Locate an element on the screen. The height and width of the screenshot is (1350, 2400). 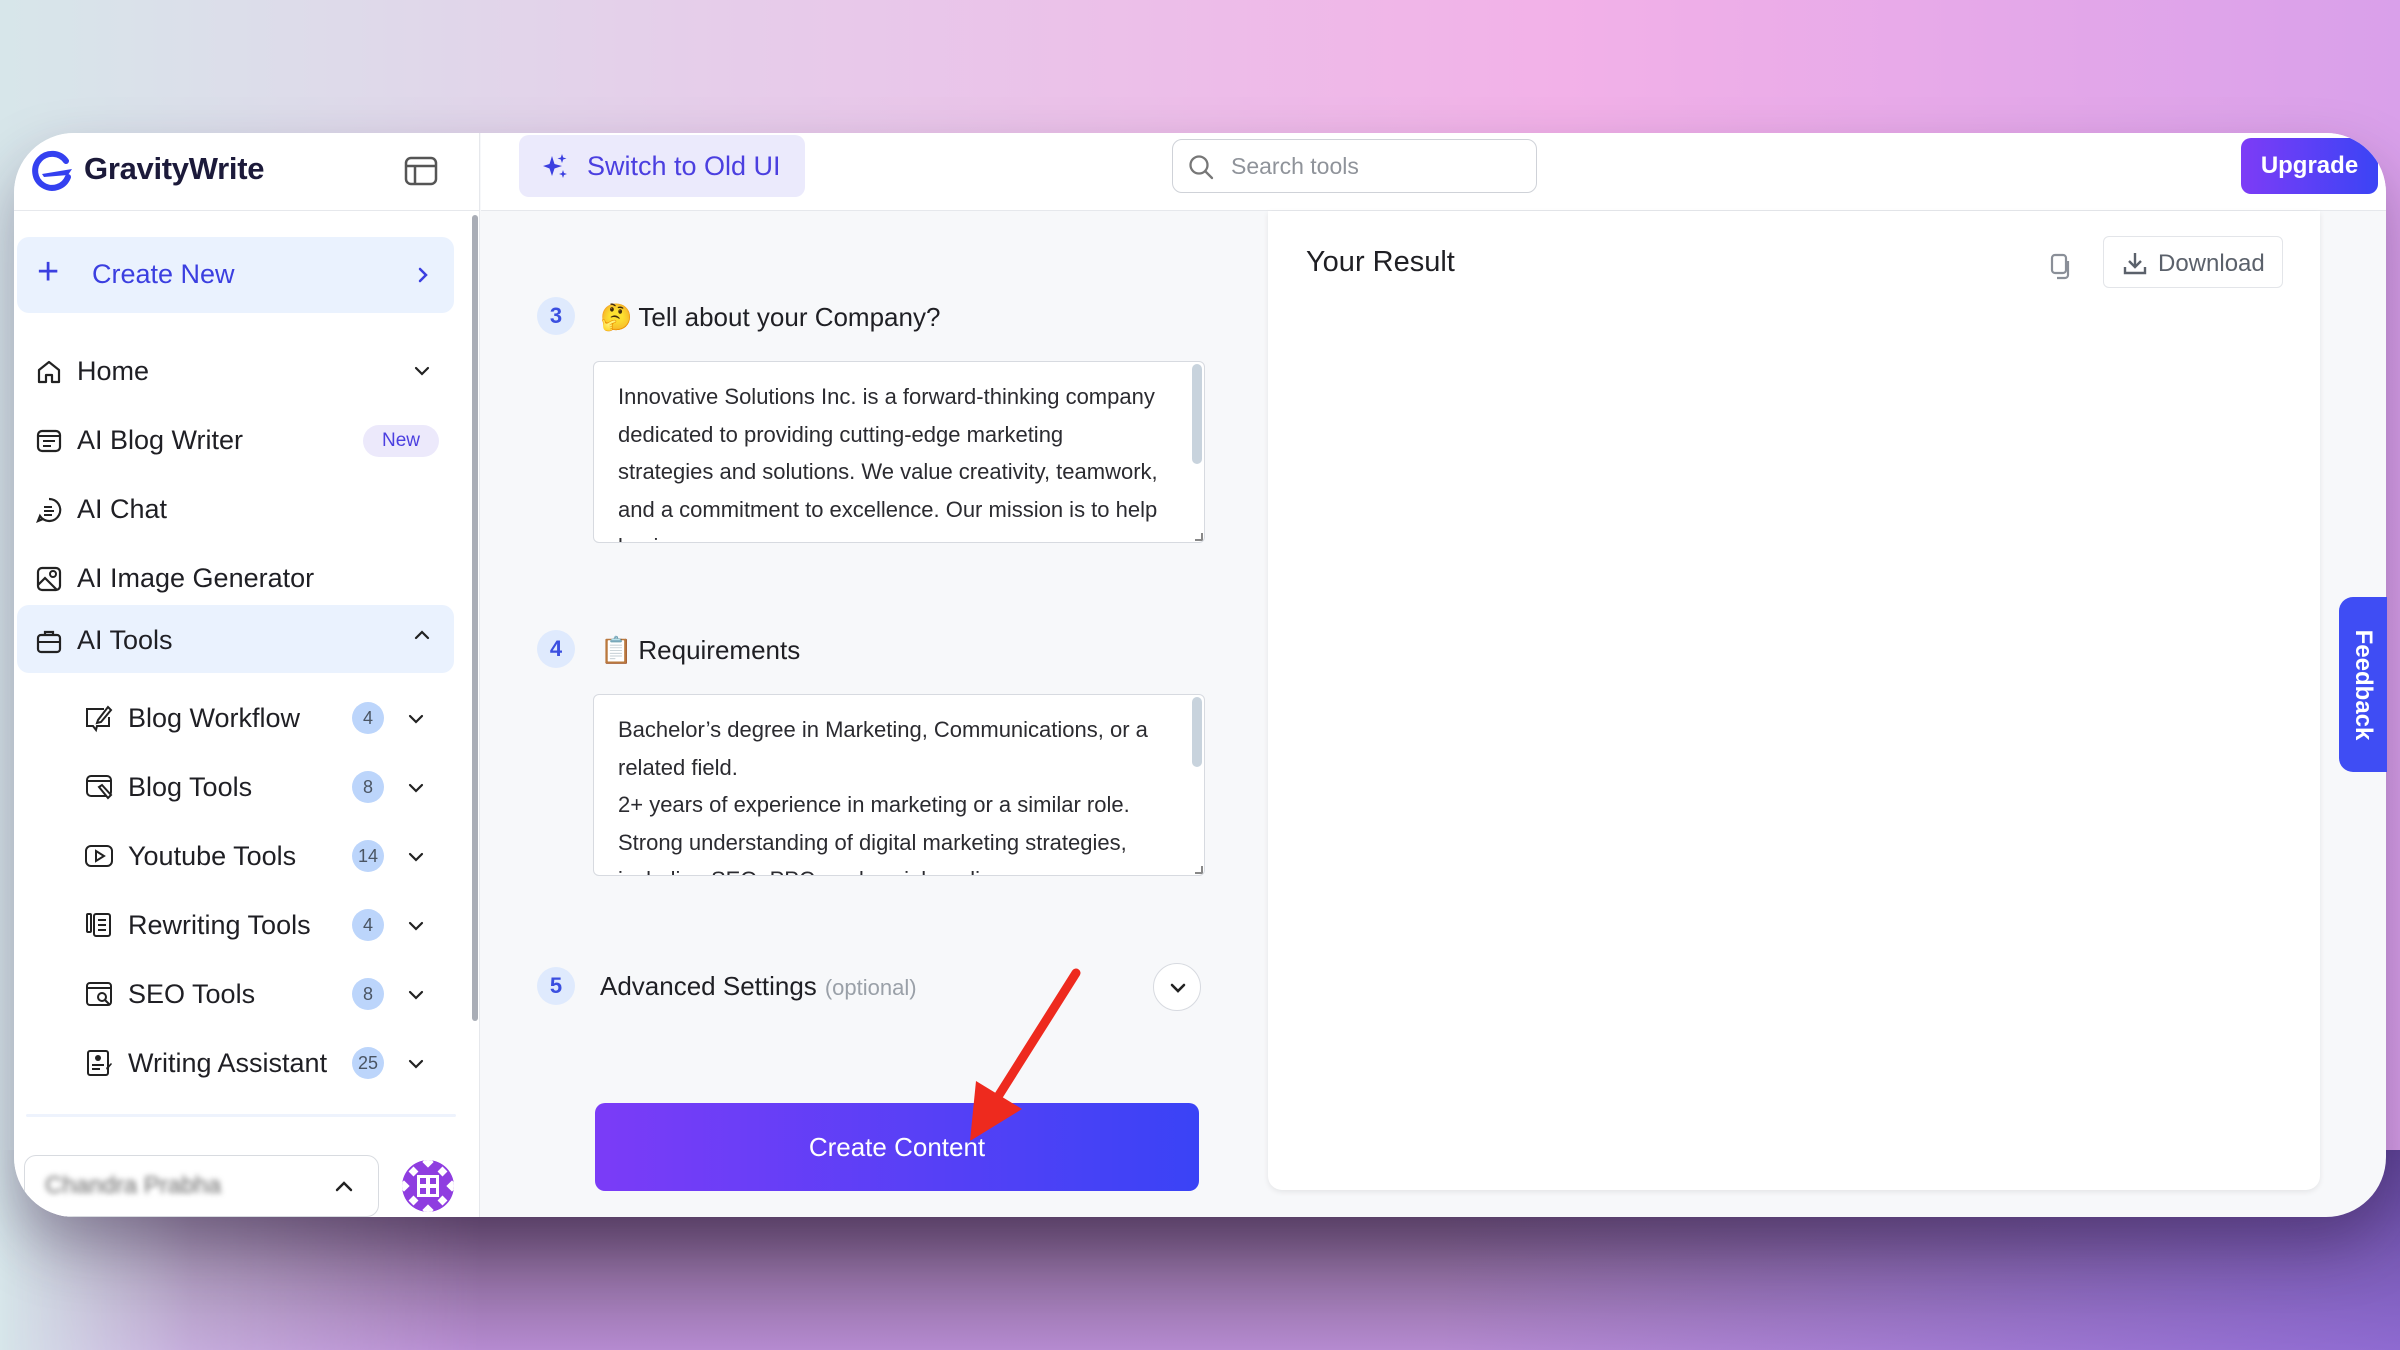
search-box is located at coordinates (1354, 166).